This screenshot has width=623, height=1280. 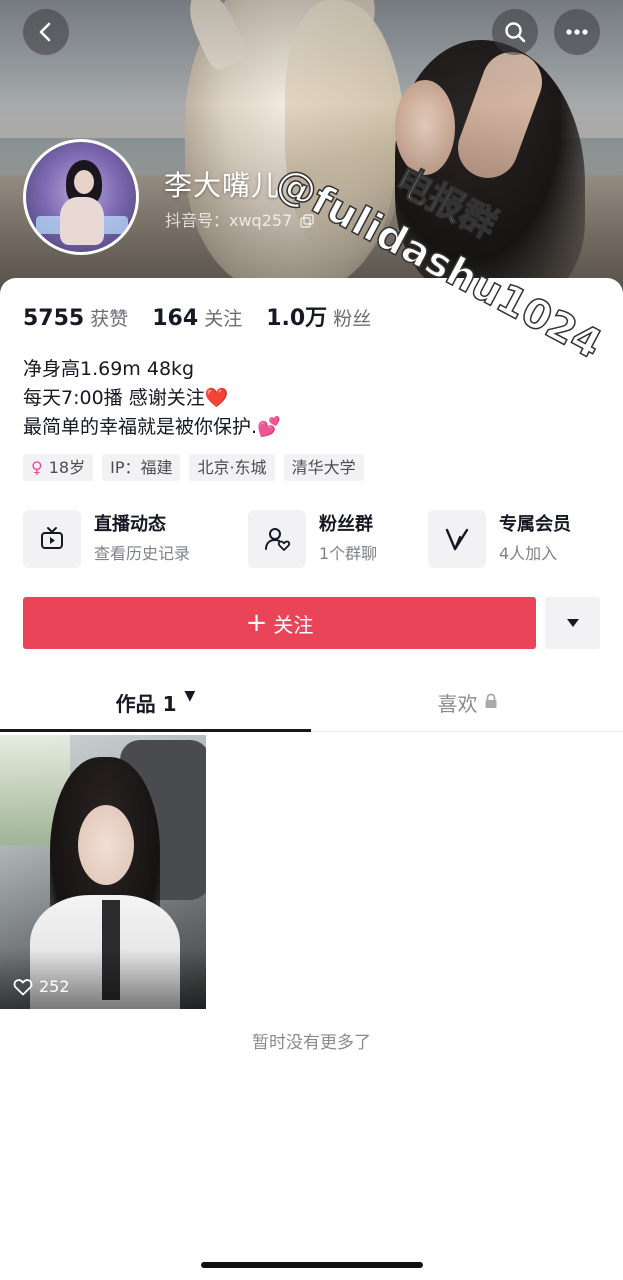 I want to click on vip-v-icon, so click(x=457, y=539).